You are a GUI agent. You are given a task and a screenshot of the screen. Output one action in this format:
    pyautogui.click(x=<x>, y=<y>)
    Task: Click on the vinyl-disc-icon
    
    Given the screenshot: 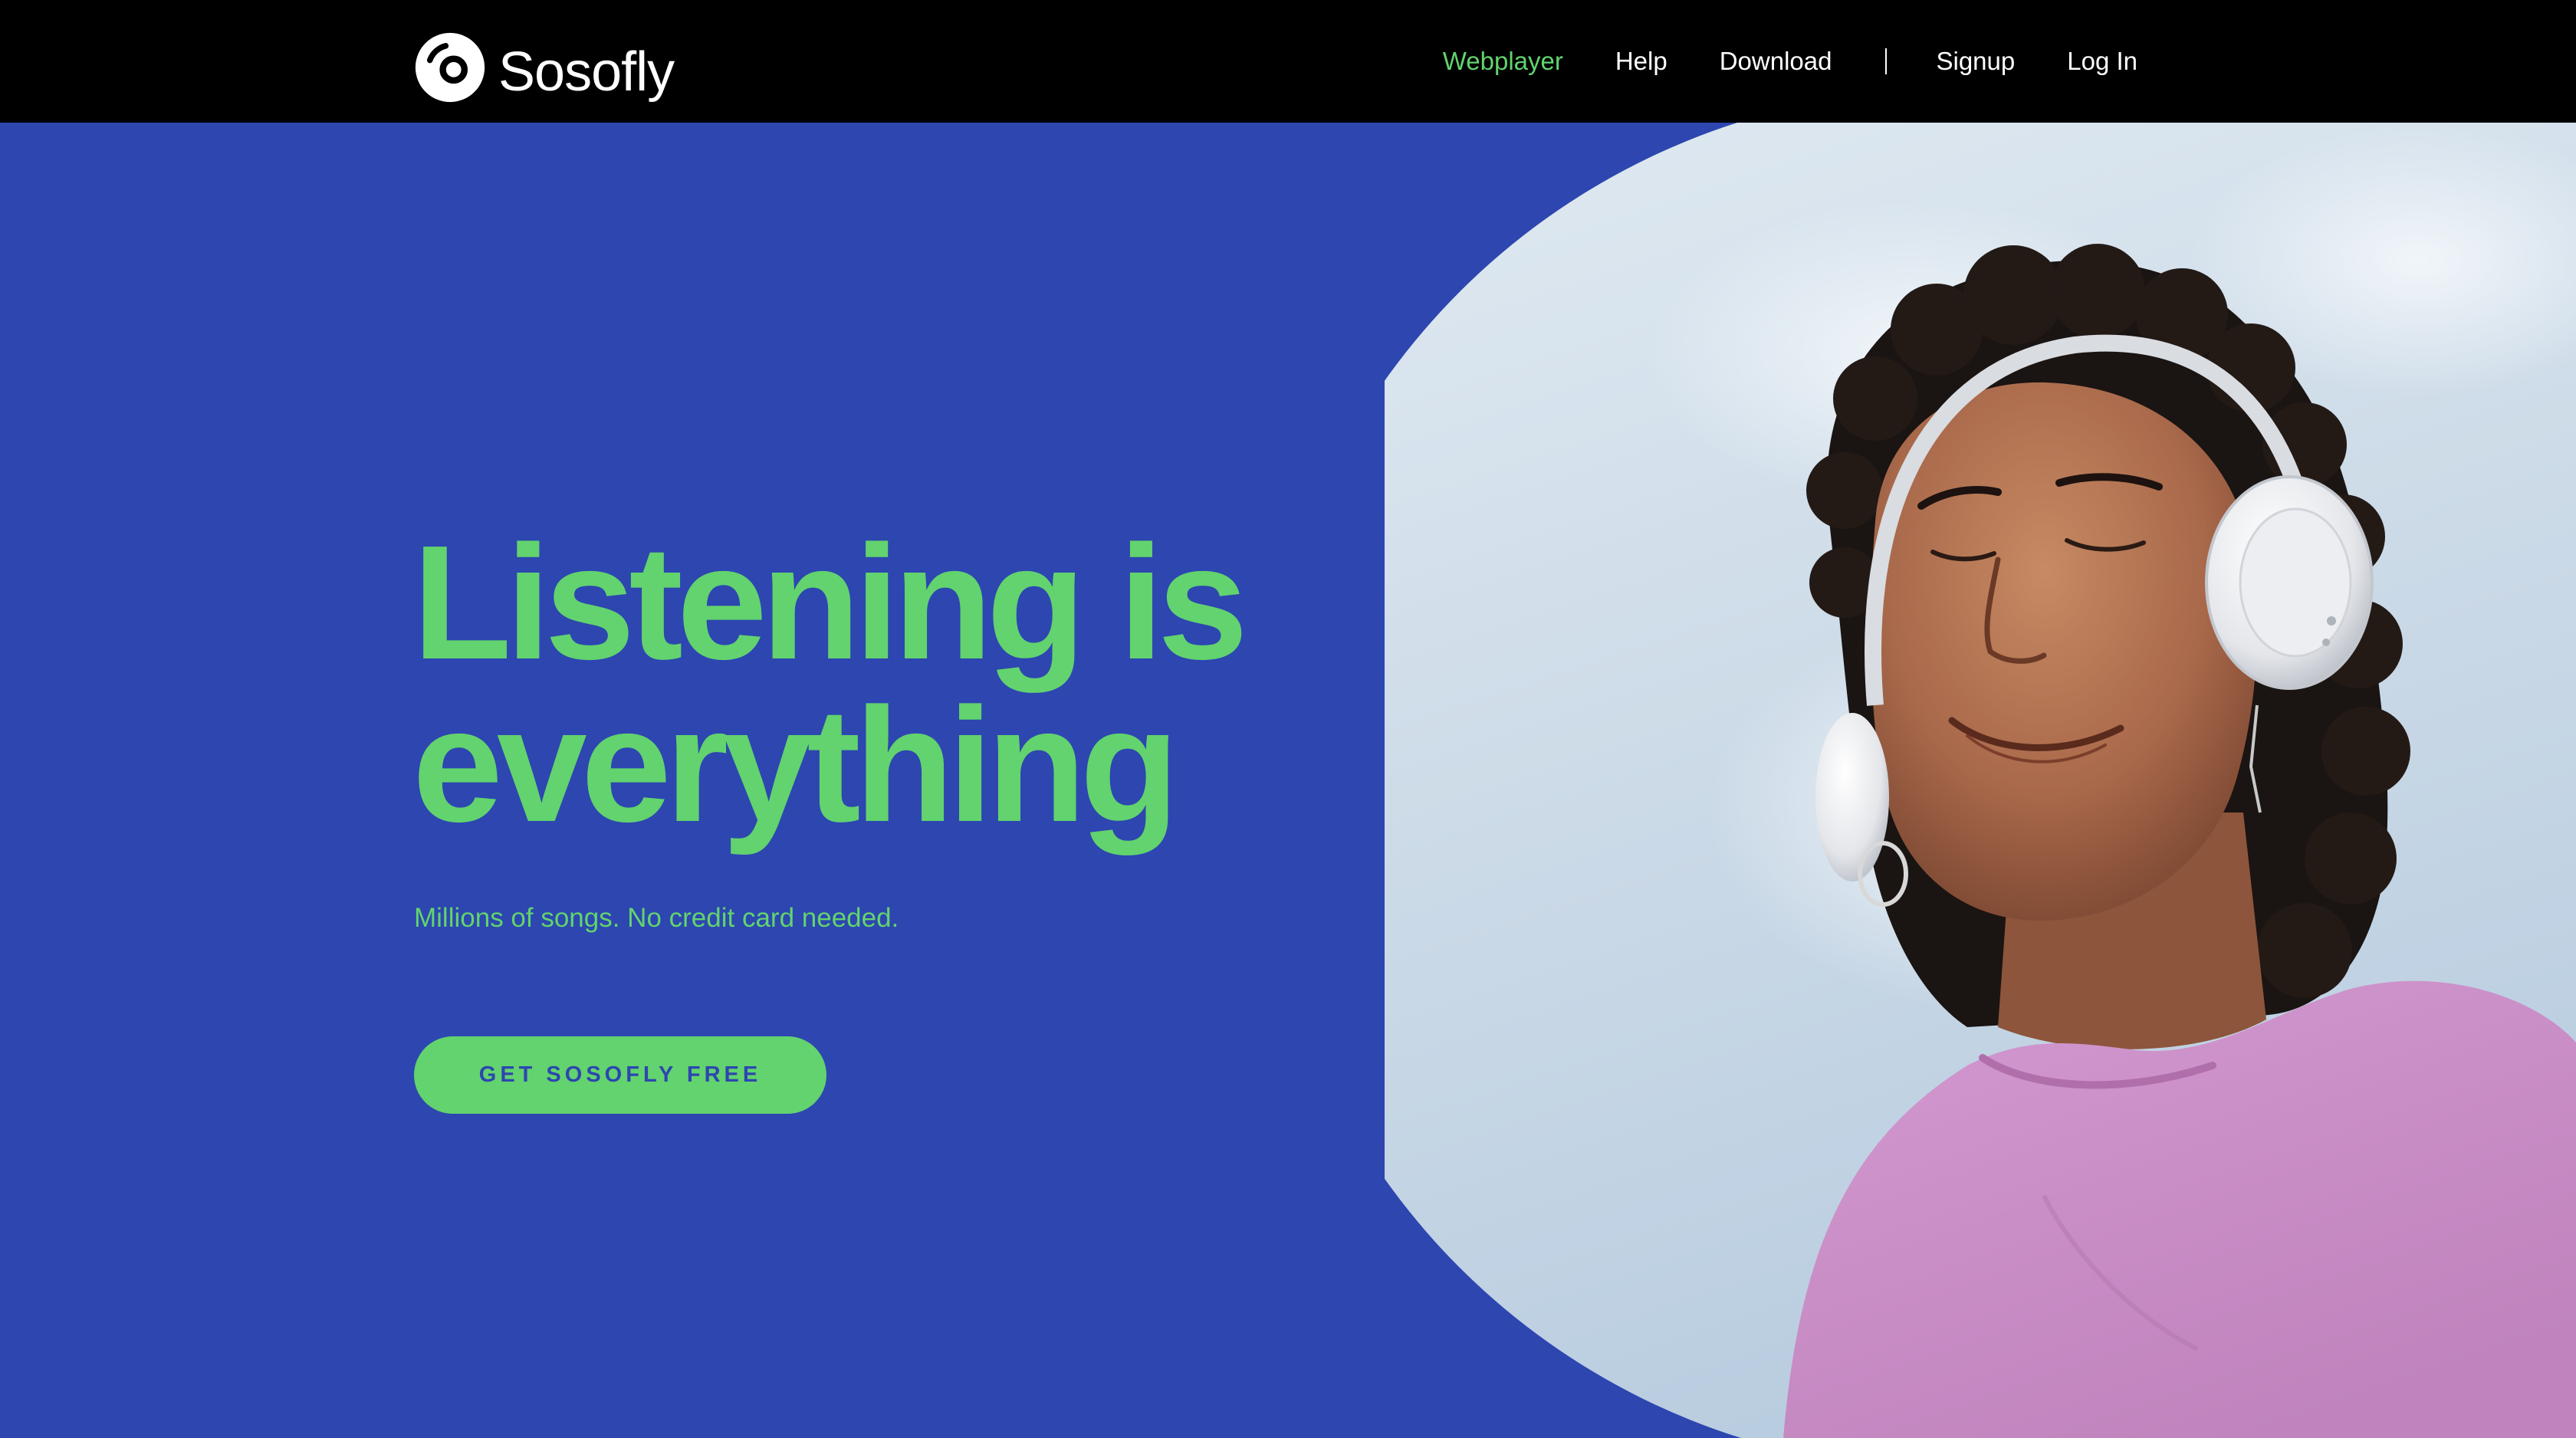 What is the action you would take?
    pyautogui.click(x=450, y=67)
    